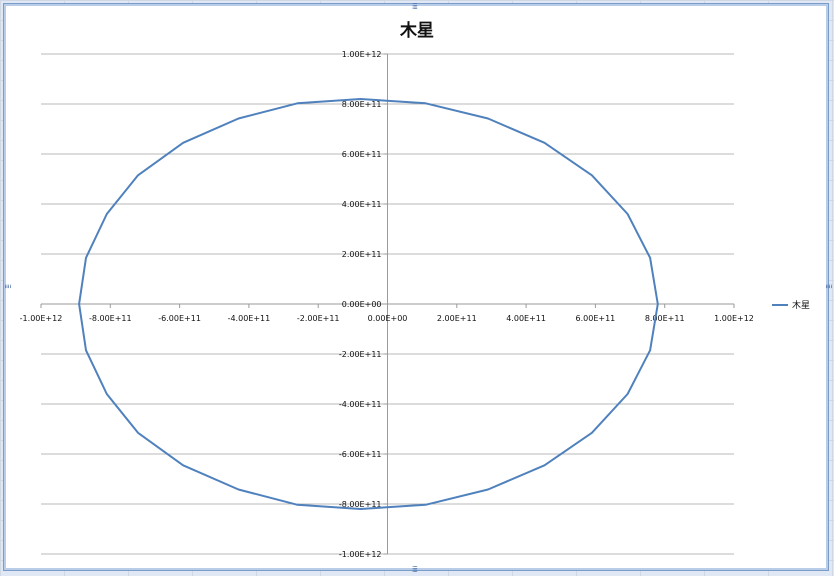 The image size is (834, 576). Describe the element at coordinates (362, 104) in the screenshot. I see `y-tick-label: 8.00E+11` at that location.